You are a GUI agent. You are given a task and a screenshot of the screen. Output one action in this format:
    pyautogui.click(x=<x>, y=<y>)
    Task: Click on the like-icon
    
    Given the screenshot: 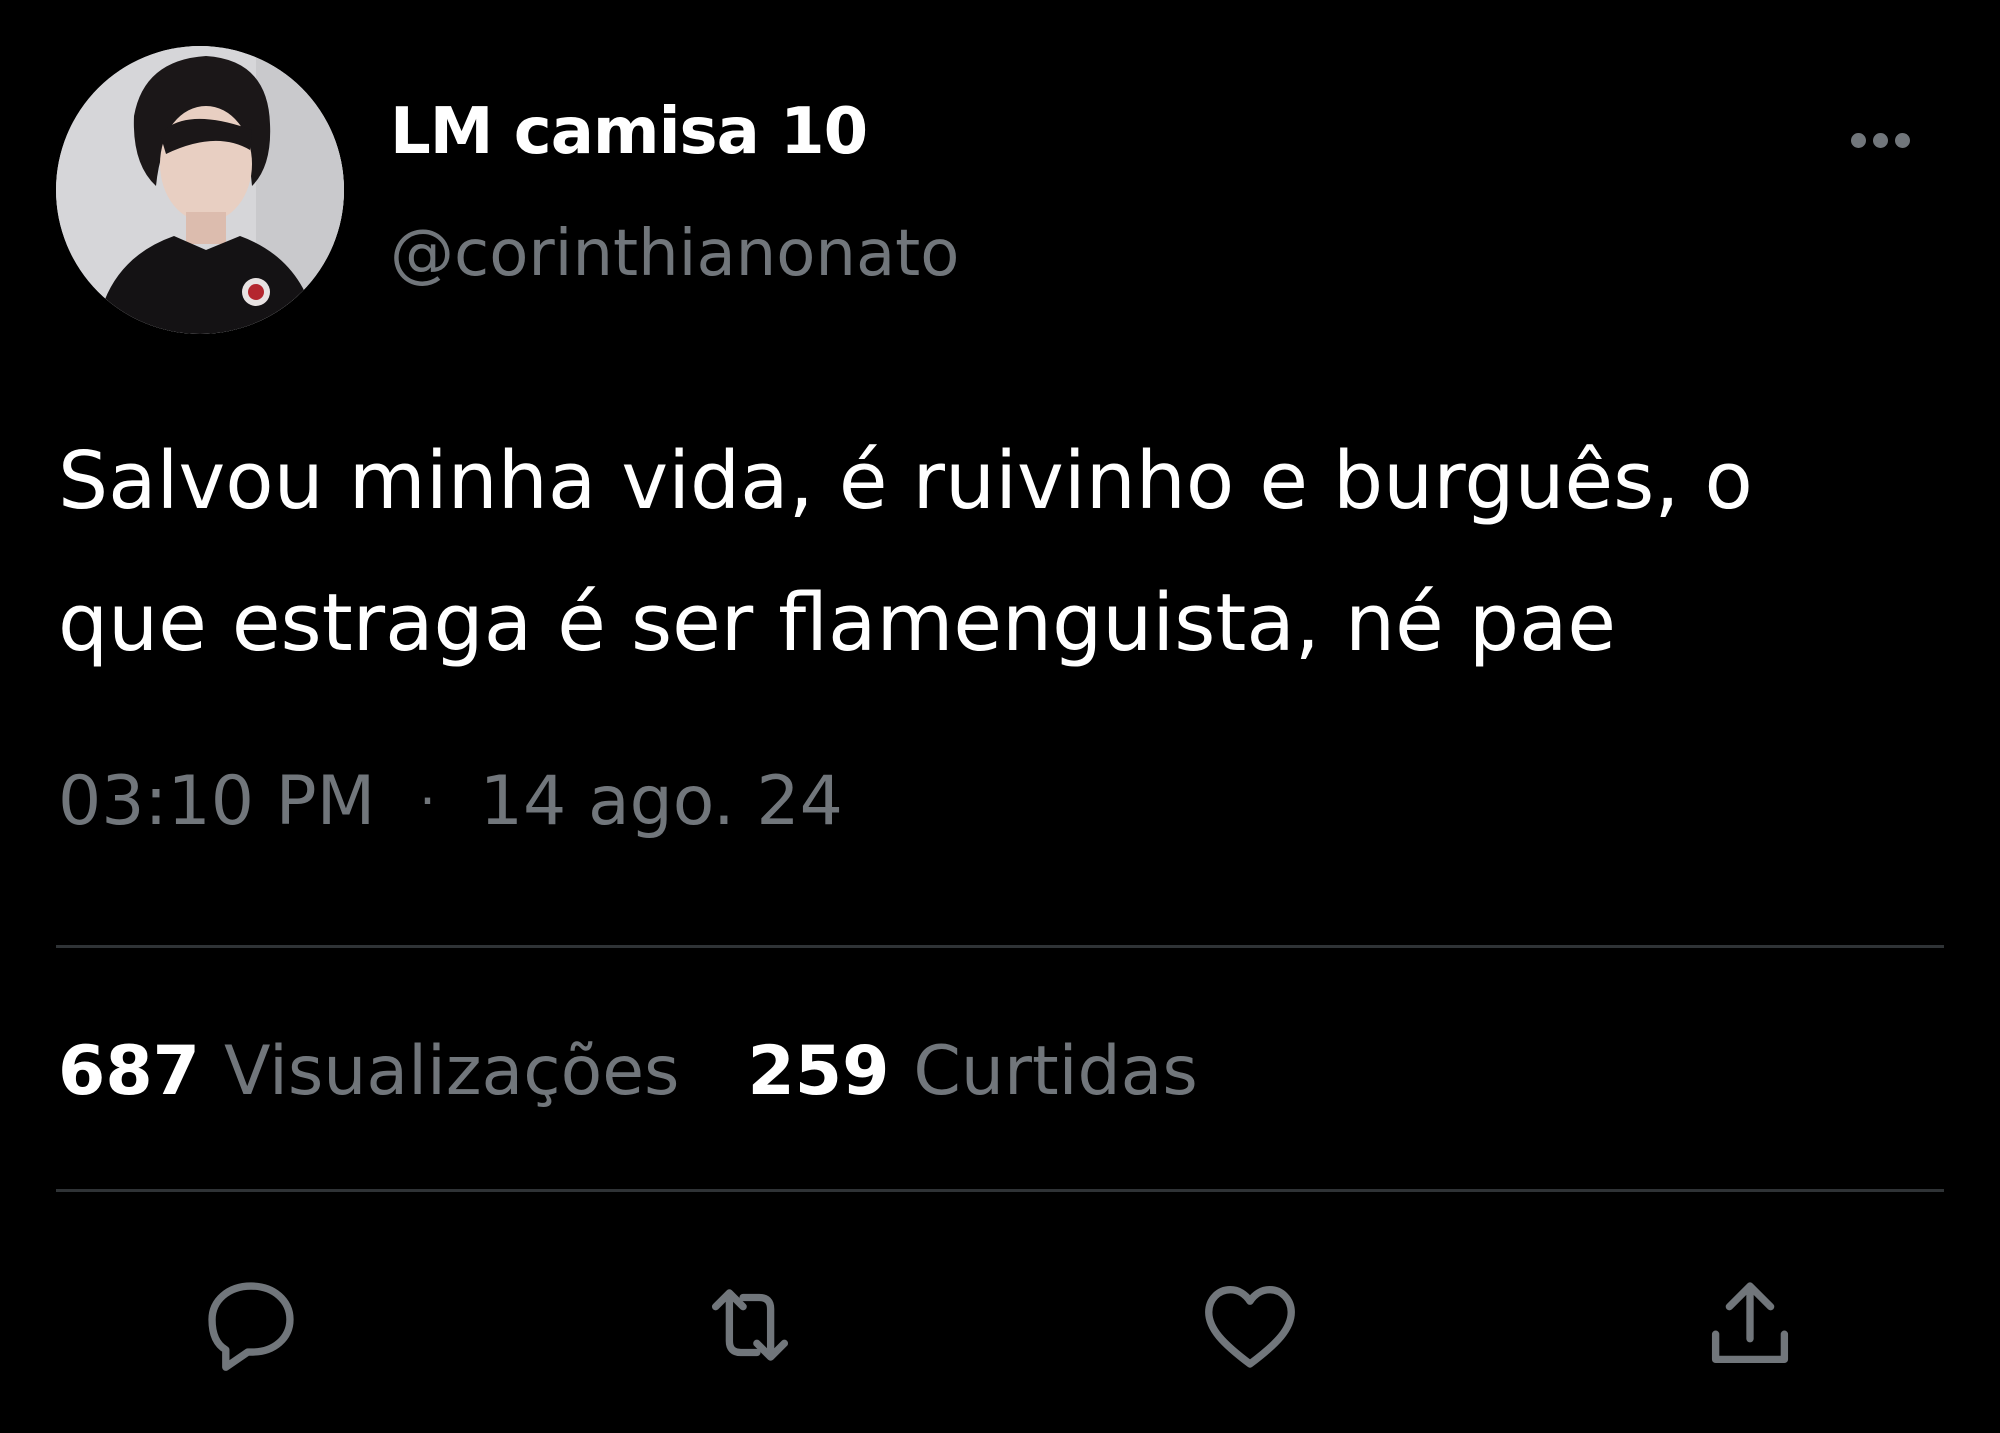 What is the action you would take?
    pyautogui.click(x=1250, y=1327)
    